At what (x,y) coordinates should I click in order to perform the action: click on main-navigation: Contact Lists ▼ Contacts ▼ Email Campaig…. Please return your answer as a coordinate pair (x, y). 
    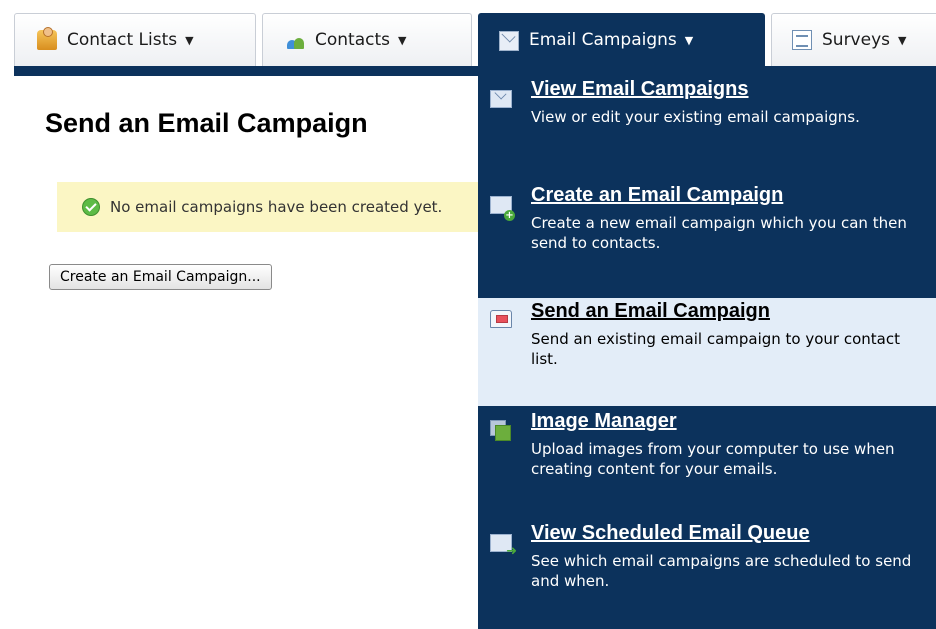
    Looking at the image, I should click on (468, 38).